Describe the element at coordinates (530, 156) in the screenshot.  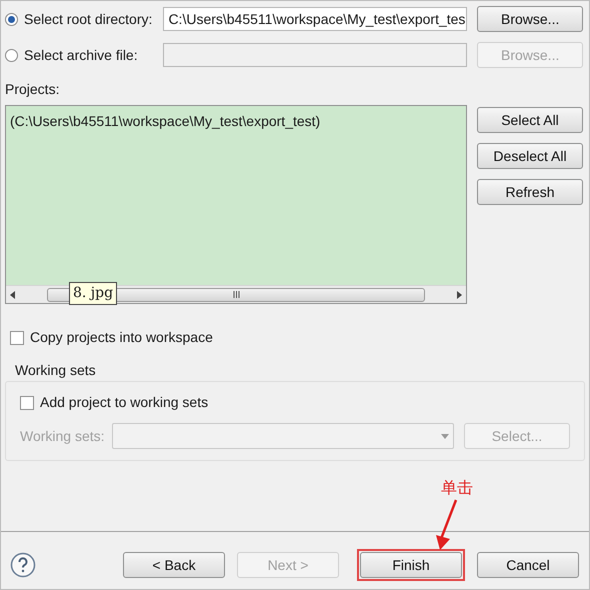
I see `dialog-button: Deselect All` at that location.